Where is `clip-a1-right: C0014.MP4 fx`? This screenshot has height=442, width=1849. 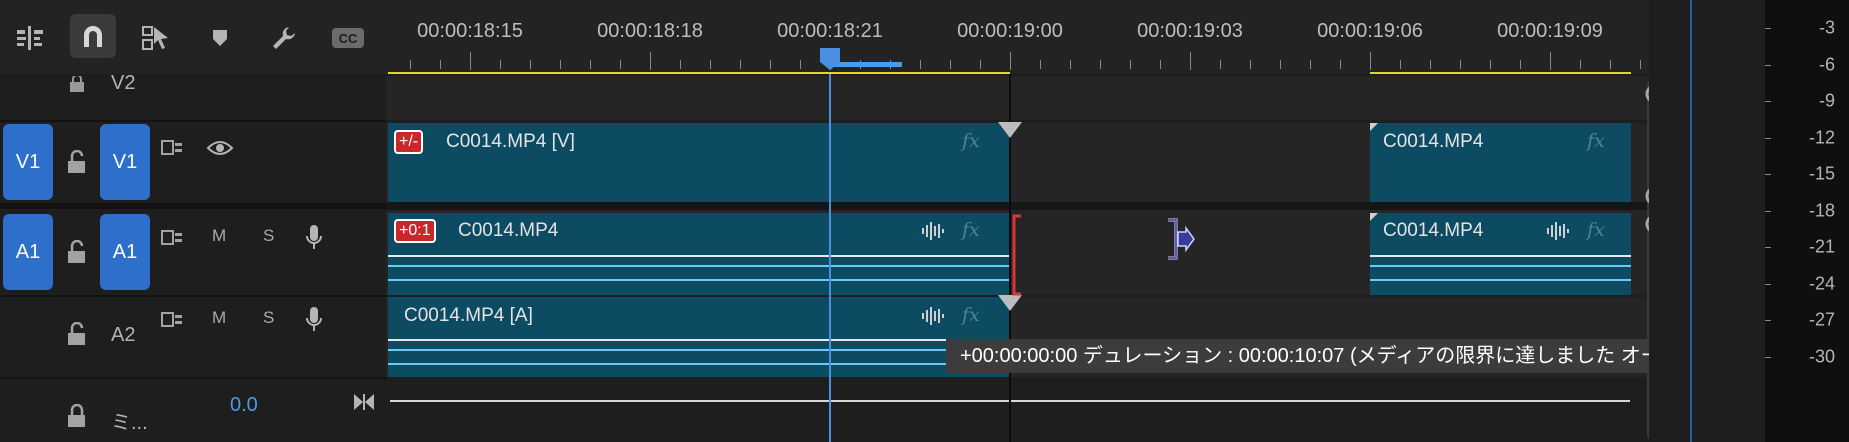
clip-a1-right: C0014.MP4 fx is located at coordinates (1500, 254).